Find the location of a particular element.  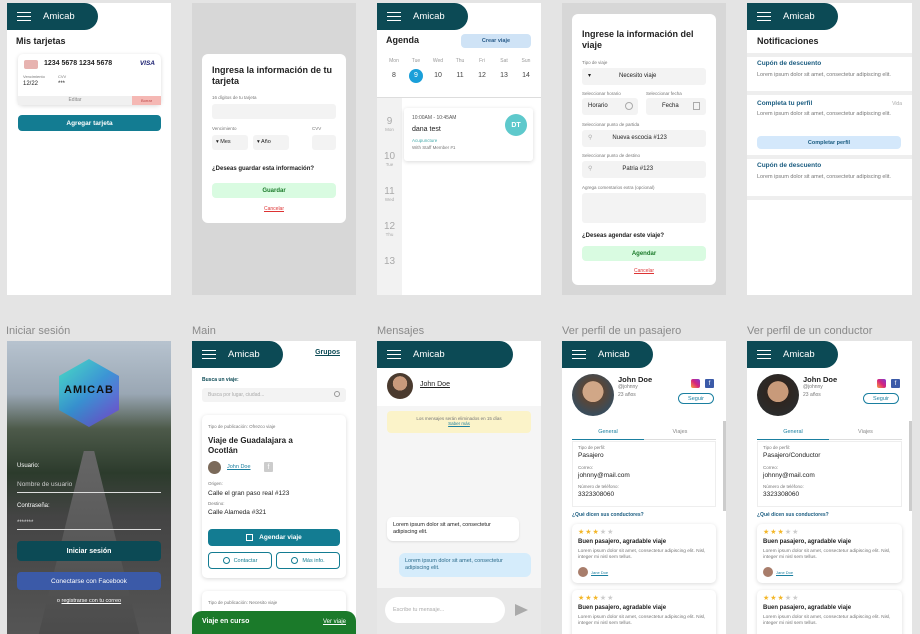

from-input: ⚲ Nueva escocia #123 is located at coordinates (644, 138).